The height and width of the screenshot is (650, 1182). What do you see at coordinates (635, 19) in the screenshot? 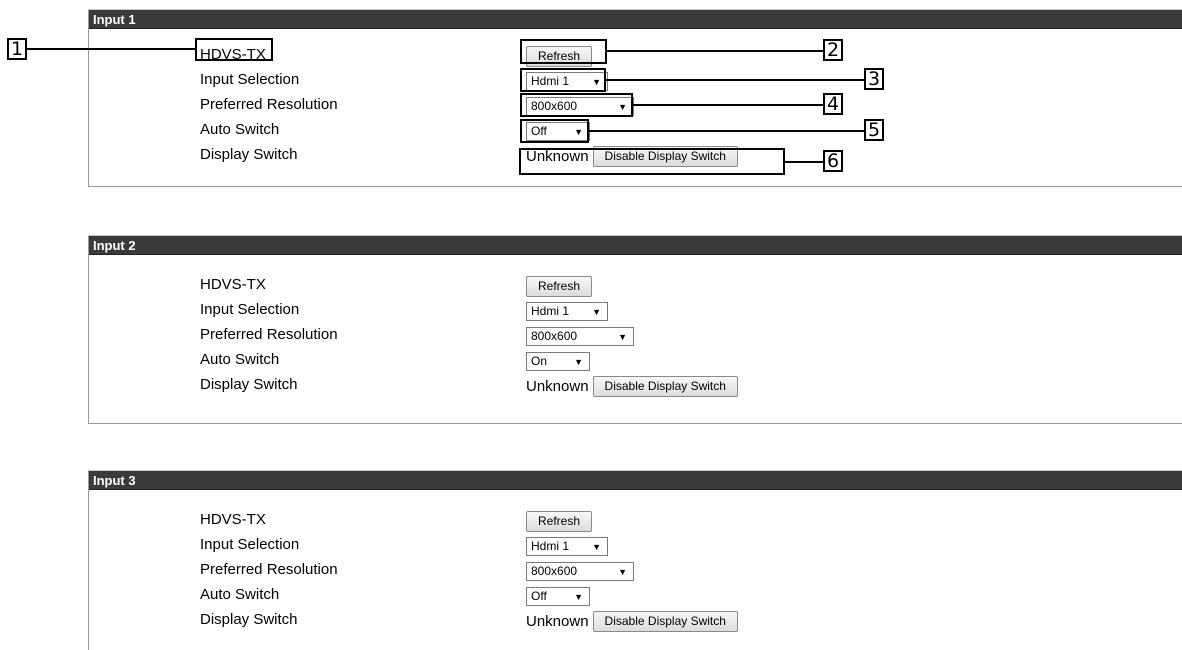
I see `panel-title: Input 1` at bounding box center [635, 19].